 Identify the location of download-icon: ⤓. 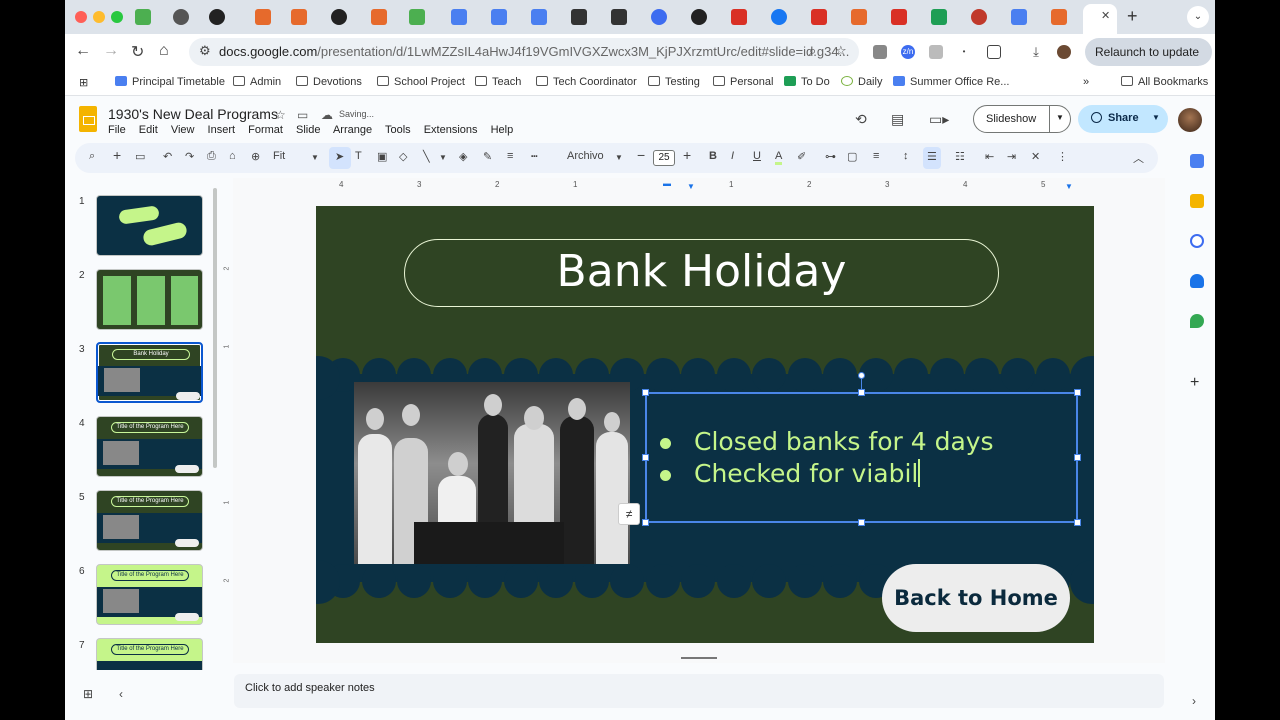
(1036, 52).